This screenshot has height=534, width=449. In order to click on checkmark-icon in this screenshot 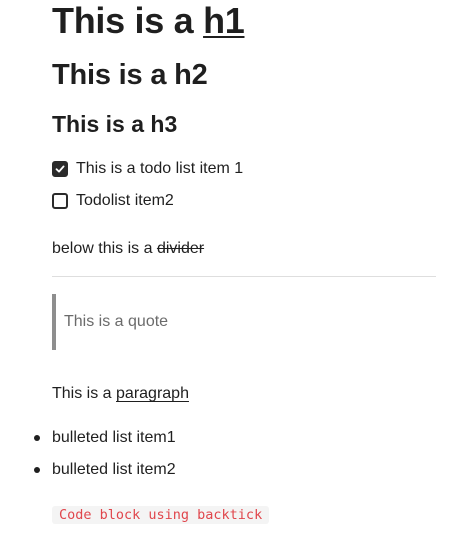, I will do `click(60, 169)`.